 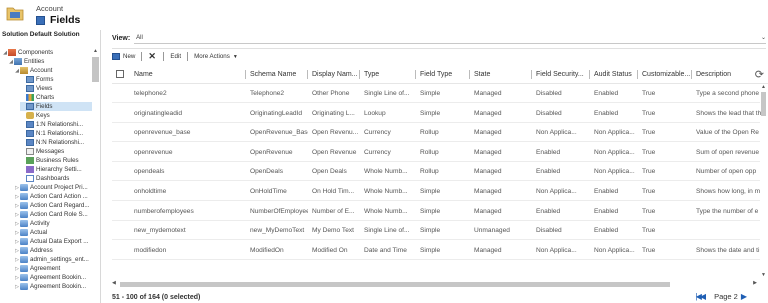 What do you see at coordinates (701, 296) in the screenshot?
I see `first-page-icon: |◀◀` at bounding box center [701, 296].